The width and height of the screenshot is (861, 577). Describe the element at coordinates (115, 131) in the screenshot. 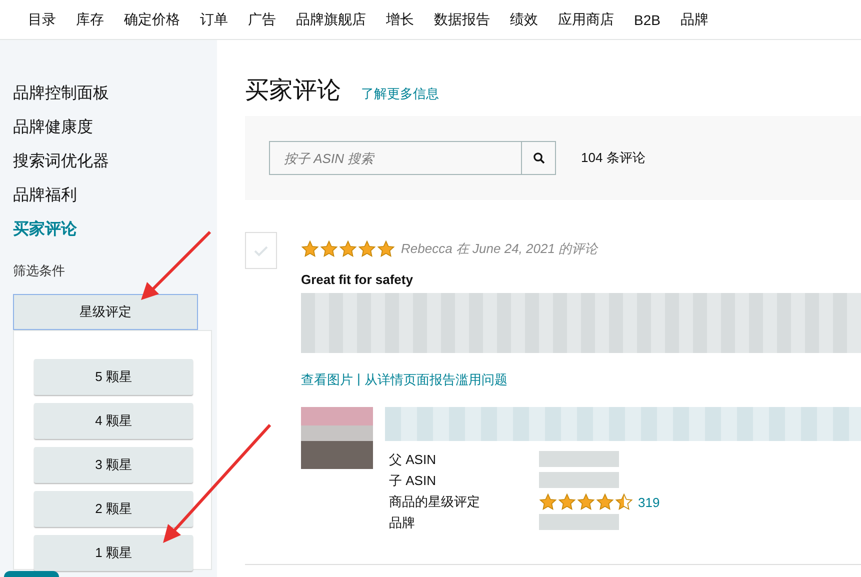

I see `sidebar-item: 品牌健康度` at that location.